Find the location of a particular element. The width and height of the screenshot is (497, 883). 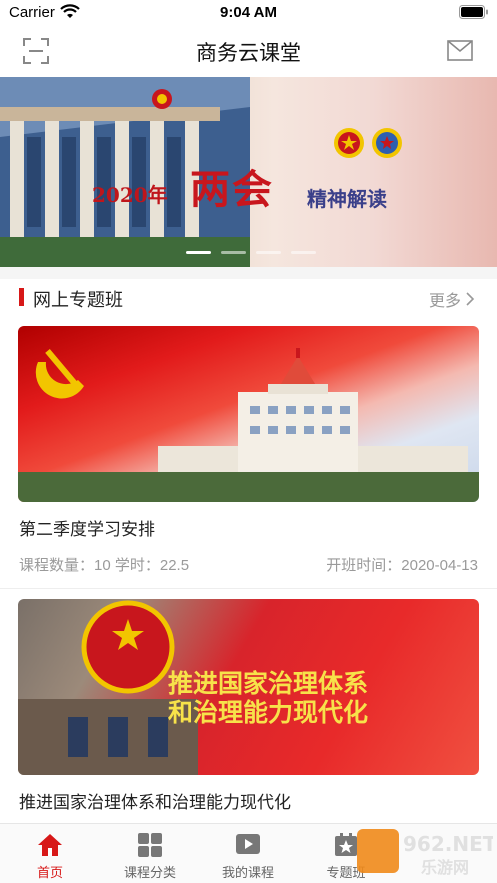

tab-my-courses: 我的课程 is located at coordinates (248, 853).